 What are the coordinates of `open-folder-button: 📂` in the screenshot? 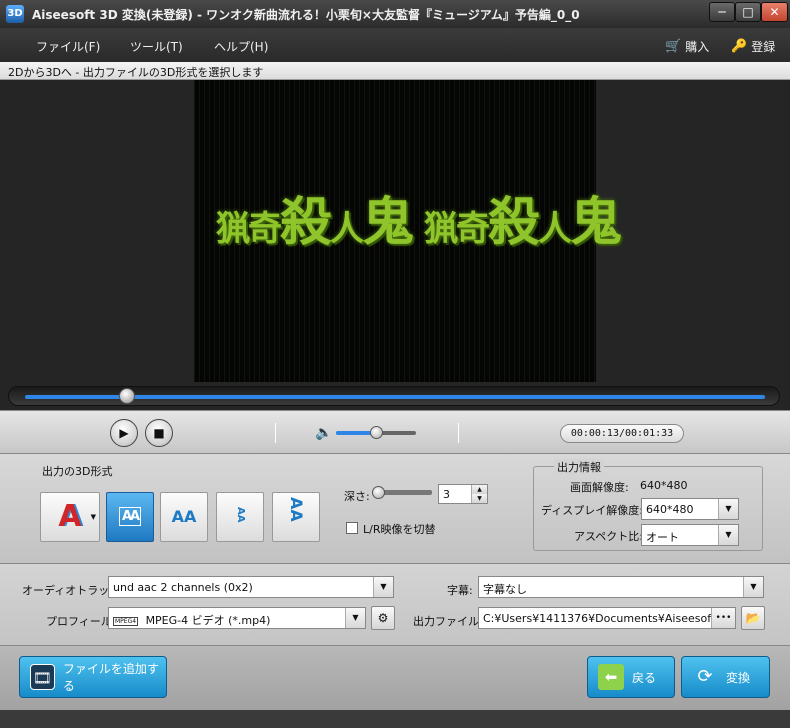 It's located at (753, 618).